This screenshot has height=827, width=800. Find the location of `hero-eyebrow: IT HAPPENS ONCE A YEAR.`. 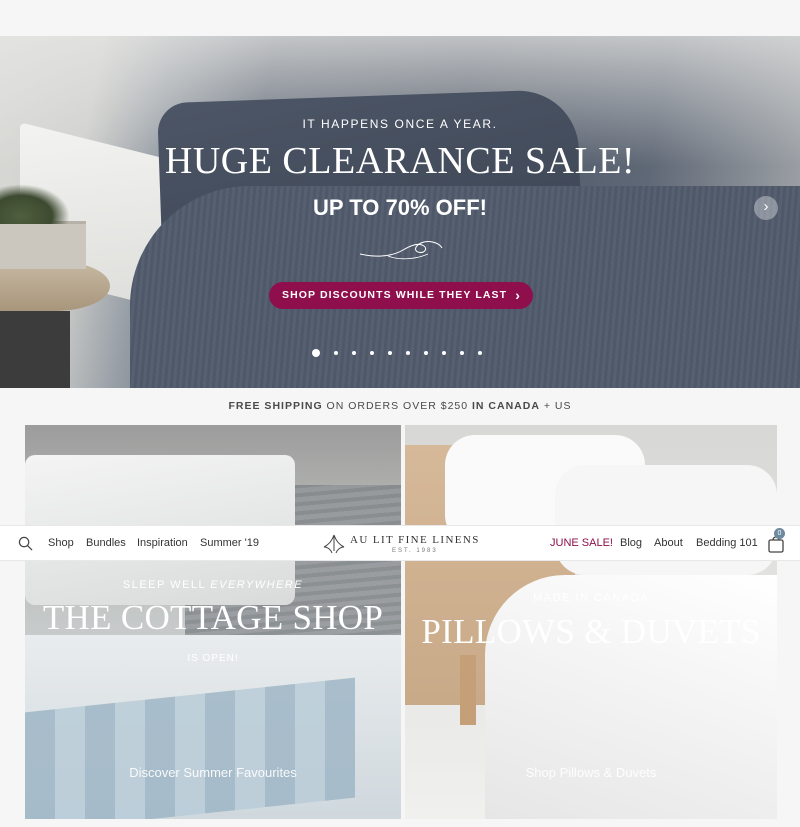

hero-eyebrow: IT HAPPENS ONCE A YEAR. is located at coordinates (400, 124).